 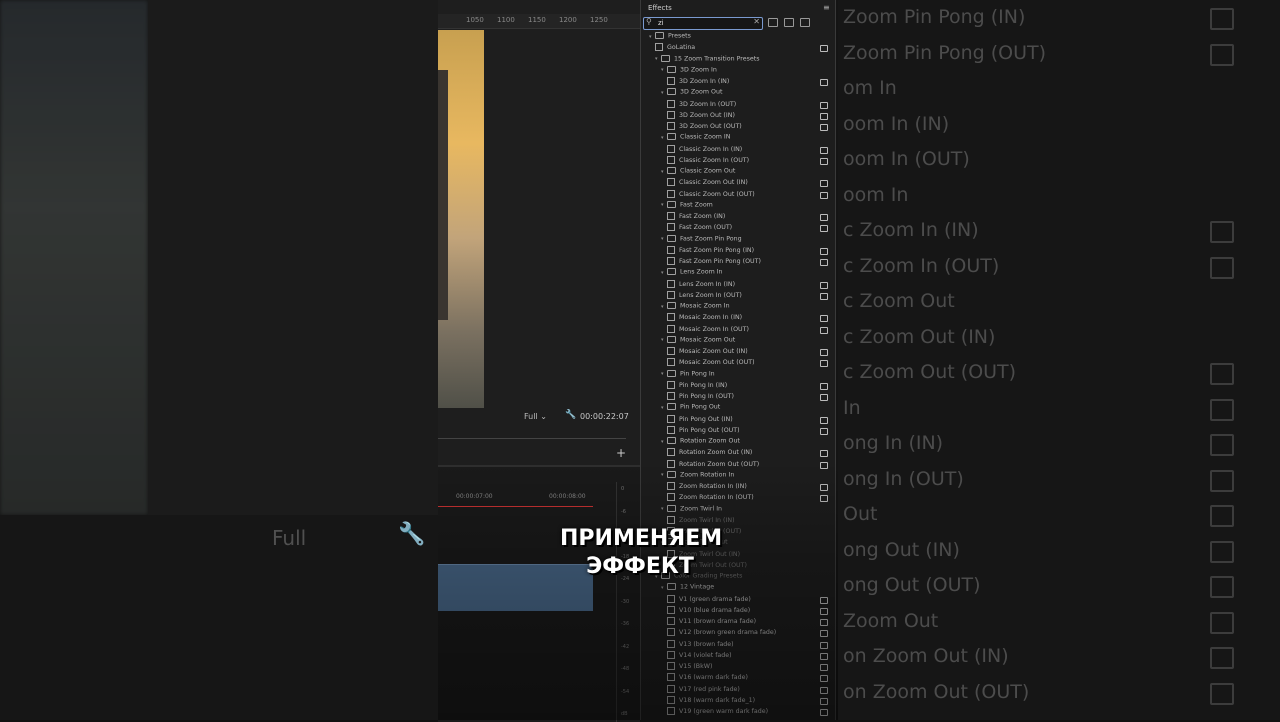 I want to click on effects-folder-row: ▾ Pin Pong In, so click(x=688, y=375).